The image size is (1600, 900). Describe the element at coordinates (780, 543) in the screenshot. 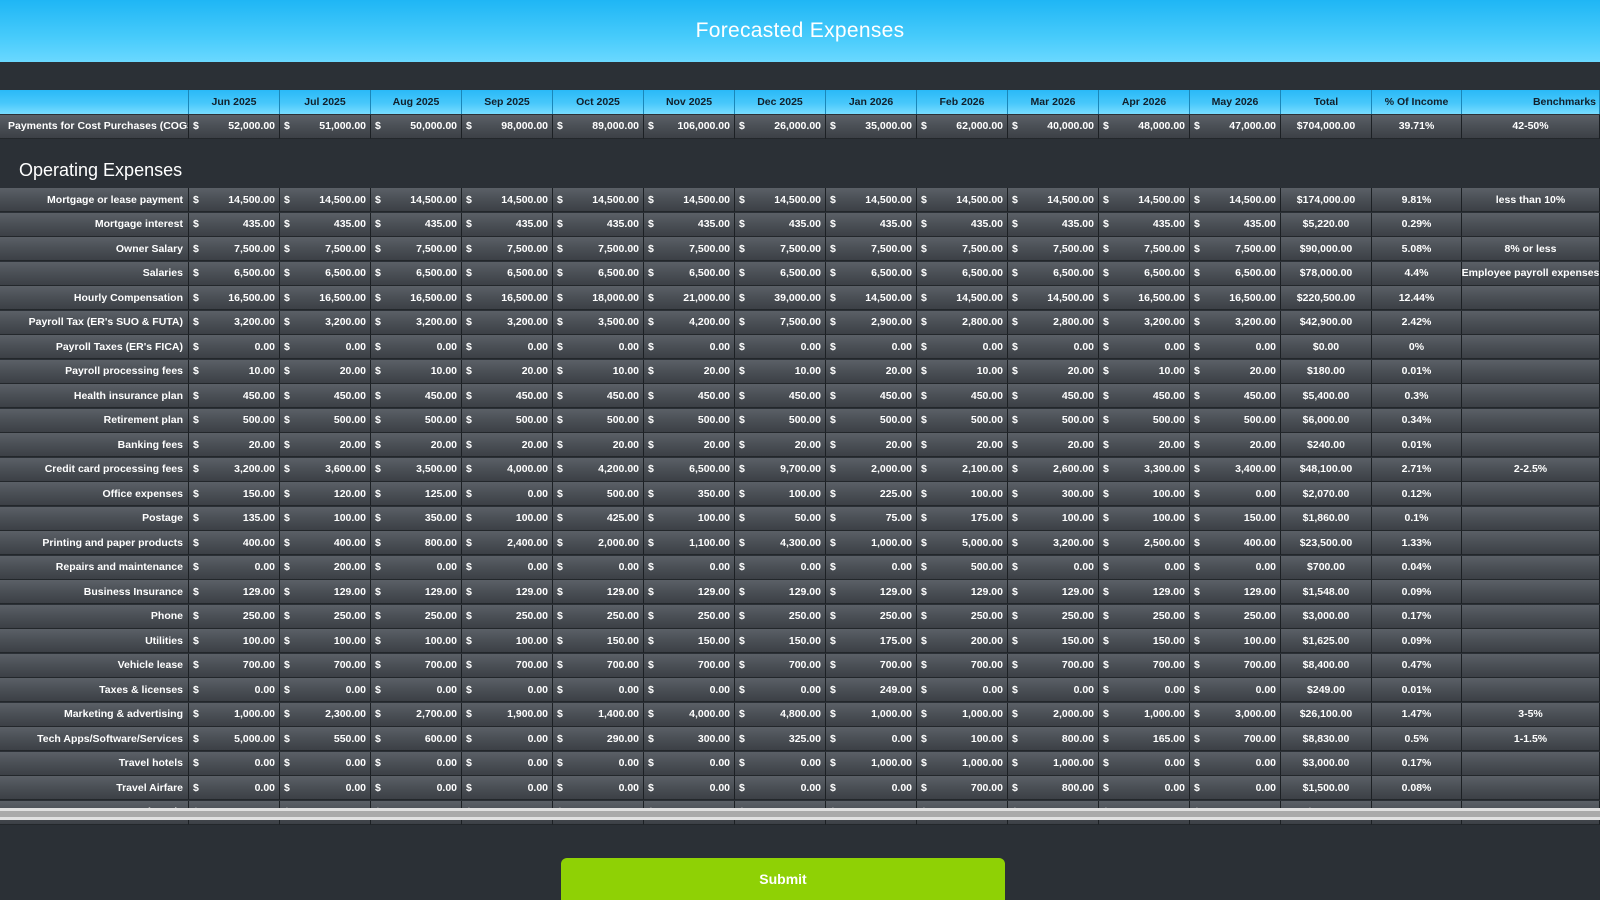

I see `amount-input: $4,300.00` at that location.